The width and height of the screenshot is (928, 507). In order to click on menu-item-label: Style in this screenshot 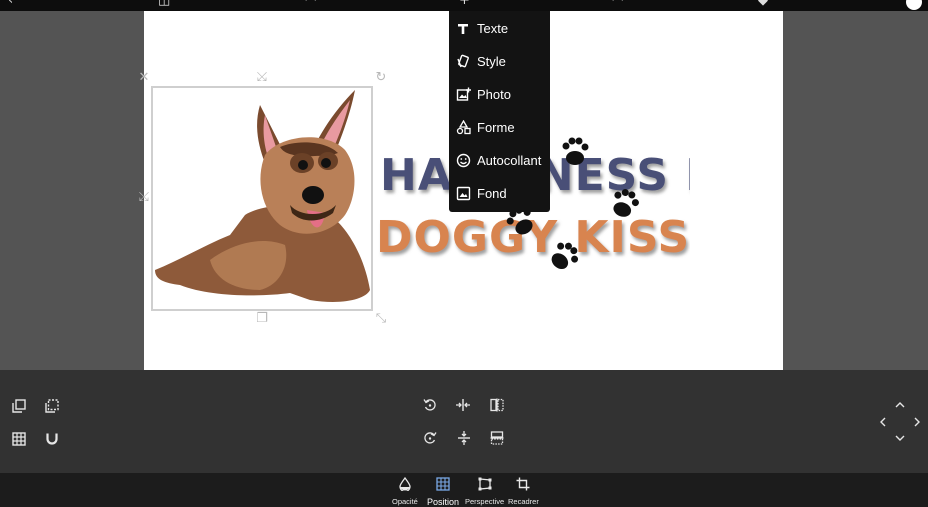, I will do `click(491, 61)`.